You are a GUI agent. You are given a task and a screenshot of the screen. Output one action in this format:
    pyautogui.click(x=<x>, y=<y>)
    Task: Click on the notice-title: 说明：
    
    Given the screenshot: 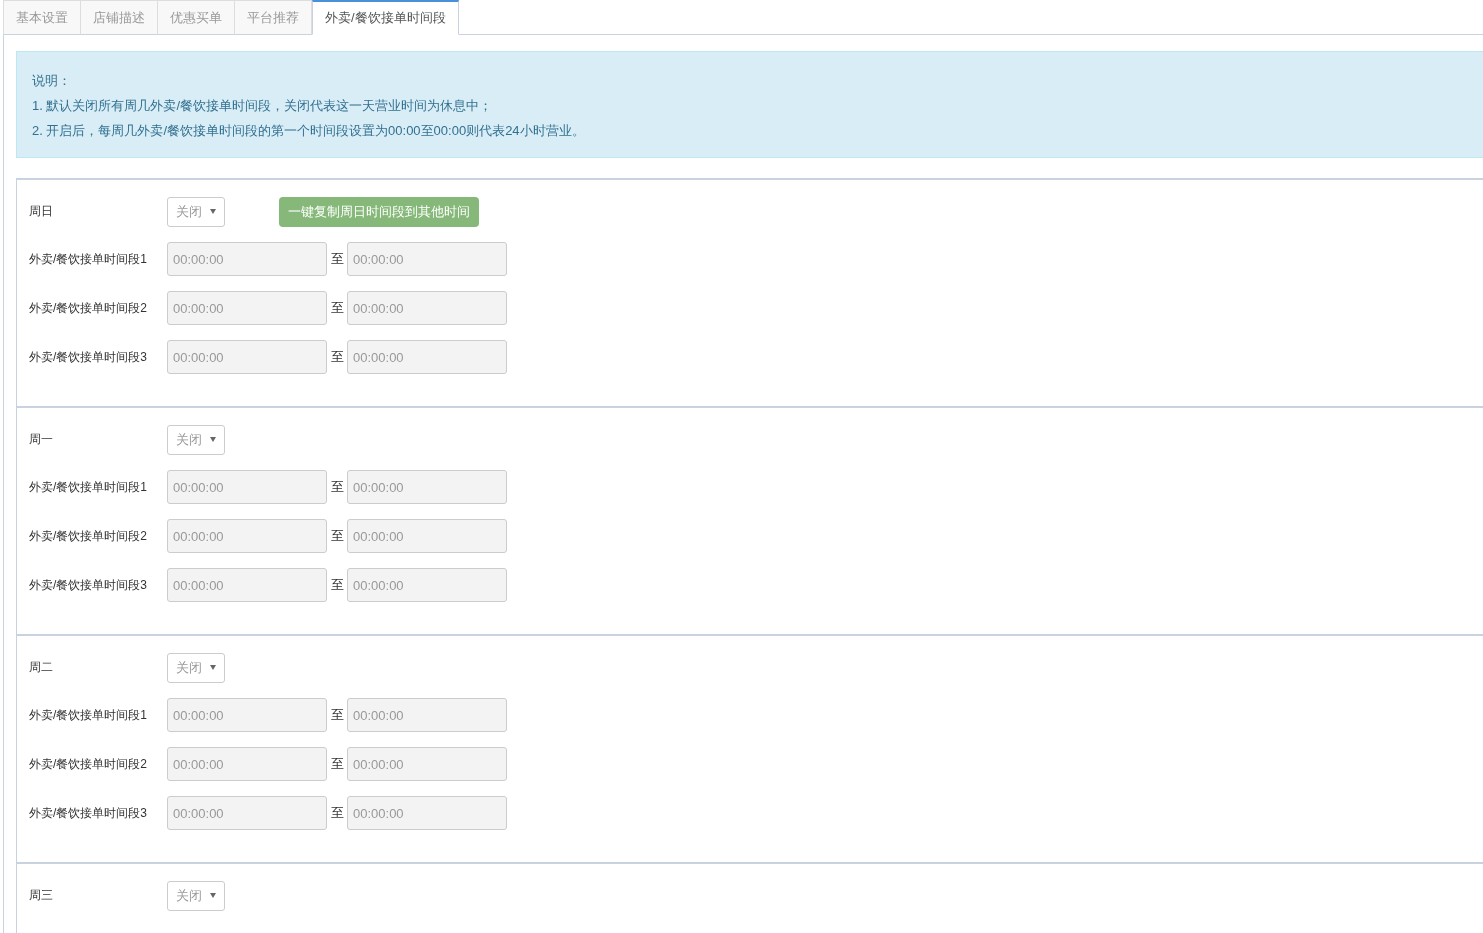 What is the action you would take?
    pyautogui.click(x=52, y=81)
    